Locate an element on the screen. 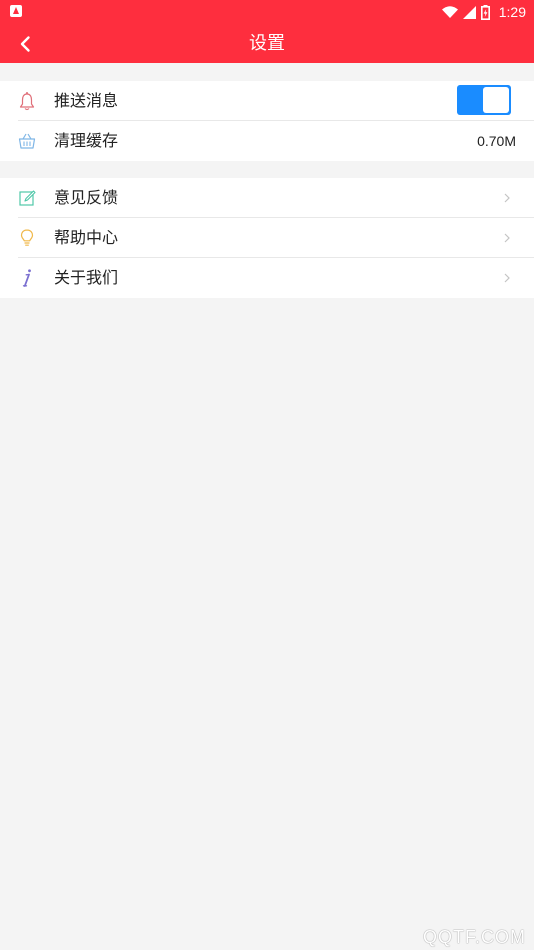  settings-group-1: 推送消息 清理缓存 0.70M is located at coordinates (267, 121).